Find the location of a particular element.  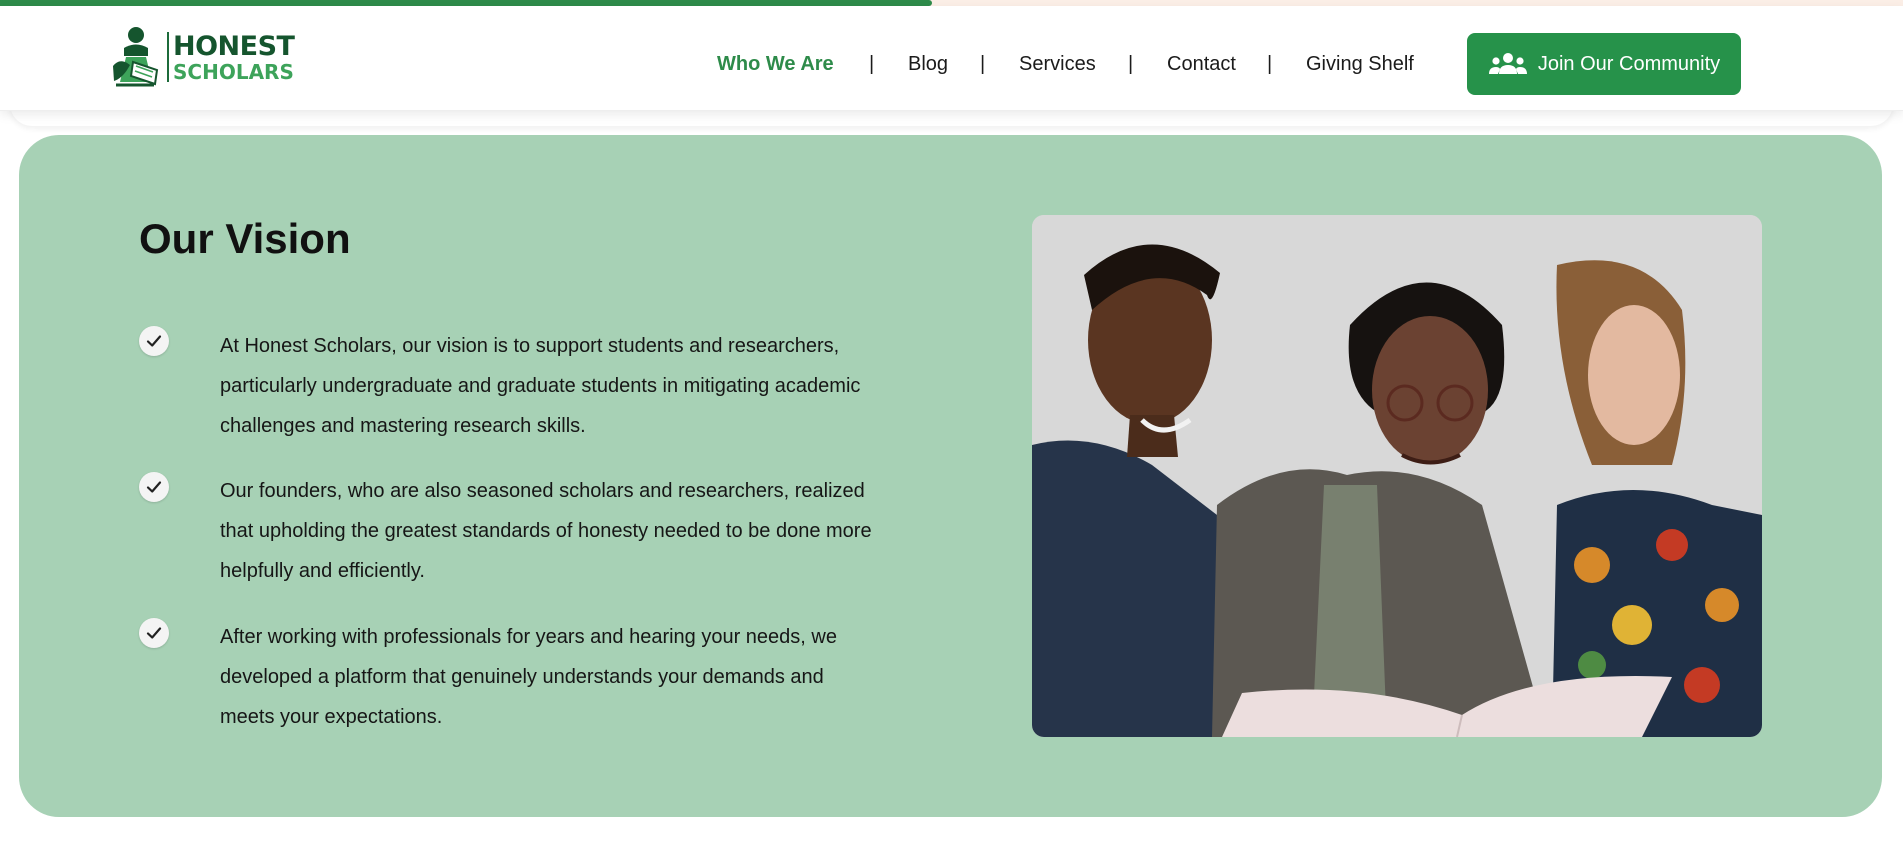

nav-blog: Blog is located at coordinates (928, 64).